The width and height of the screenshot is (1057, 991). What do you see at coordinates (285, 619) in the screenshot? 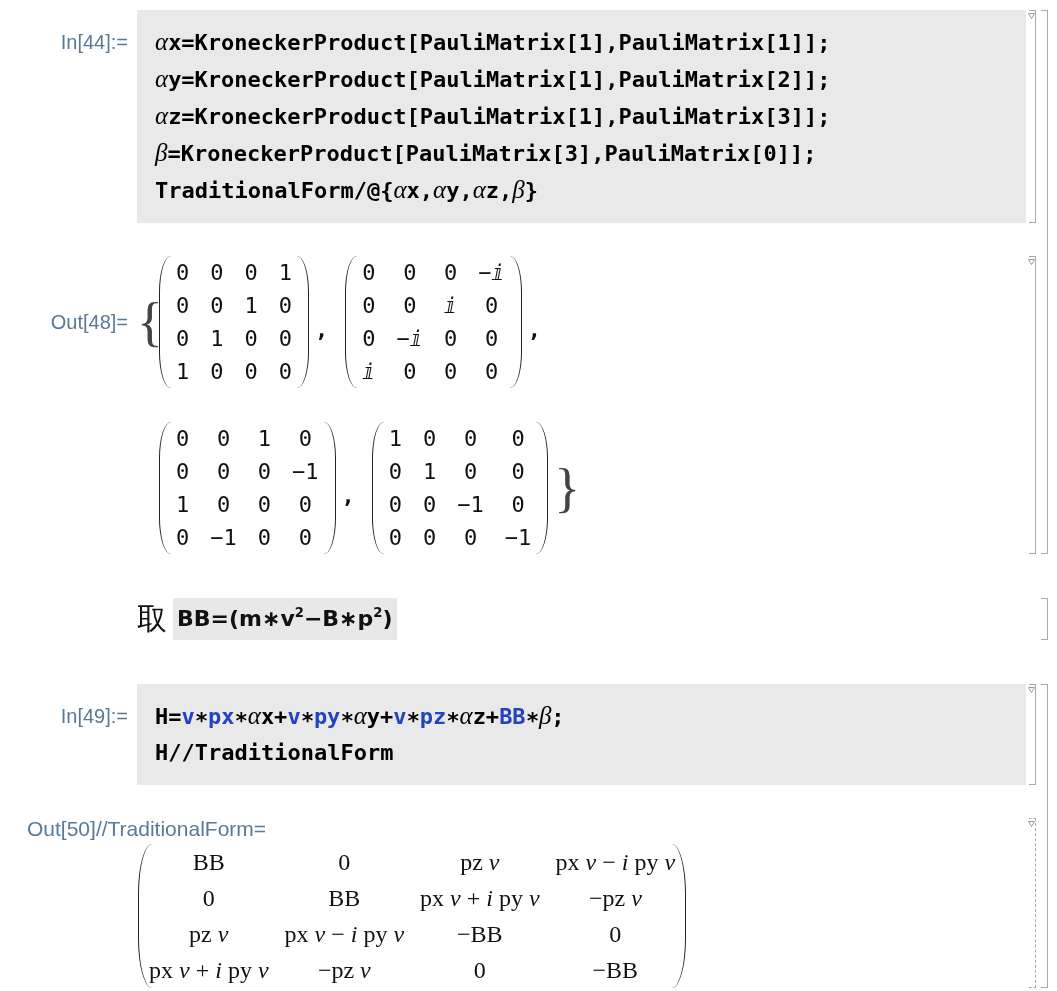
I see `inline-formula: BB=(m∗v$^{2}$−B∗p$^{2}$)` at bounding box center [285, 619].